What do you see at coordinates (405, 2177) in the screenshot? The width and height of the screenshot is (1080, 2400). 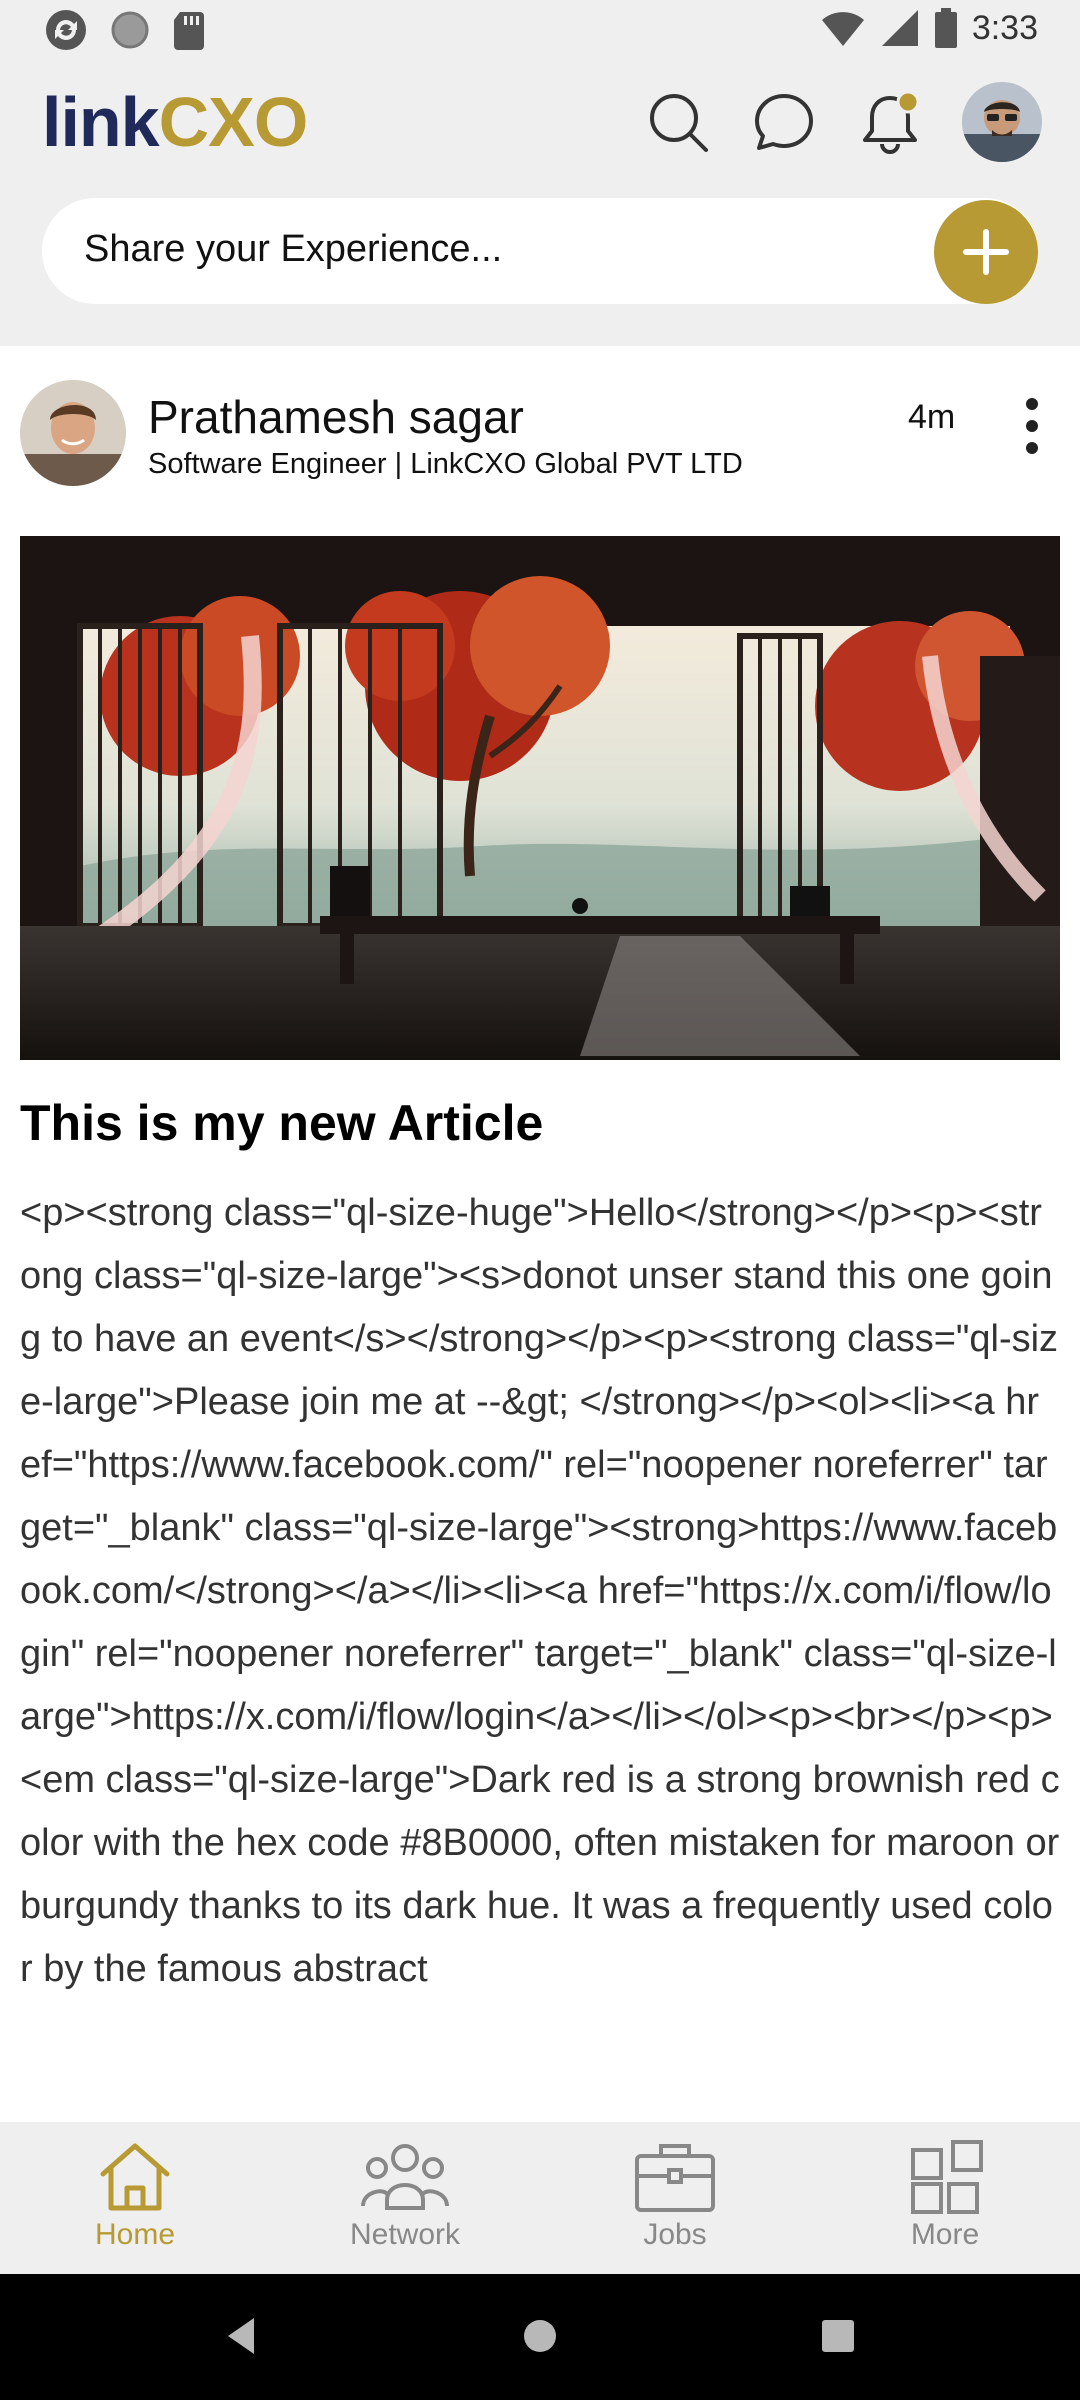 I see `network-icon` at bounding box center [405, 2177].